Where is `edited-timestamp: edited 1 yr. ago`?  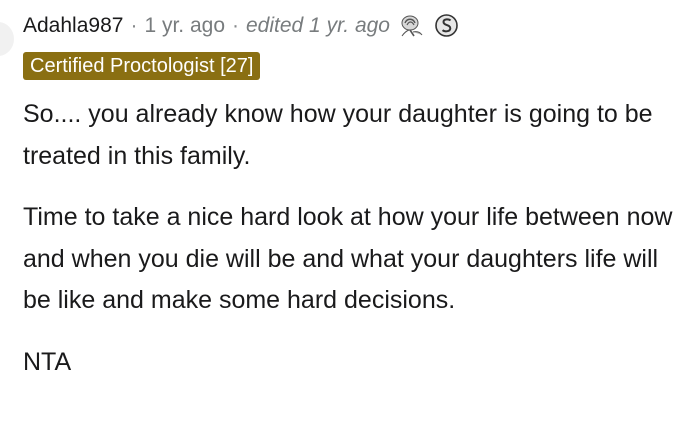
edited-timestamp: edited 1 yr. ago is located at coordinates (318, 25).